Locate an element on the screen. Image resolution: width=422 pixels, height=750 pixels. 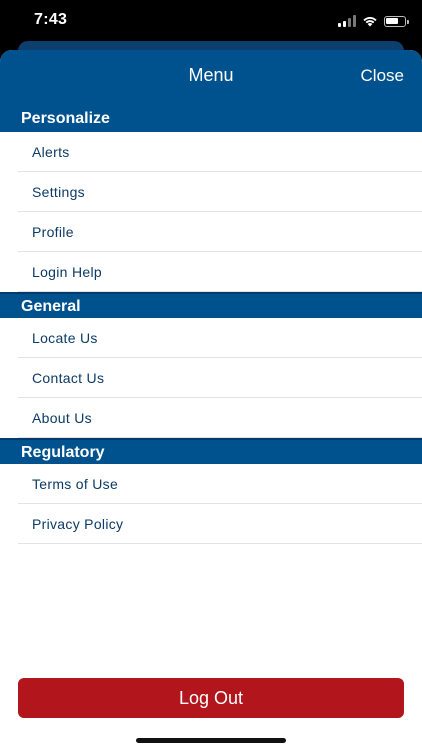
cellular-signal-icon is located at coordinates (347, 21).